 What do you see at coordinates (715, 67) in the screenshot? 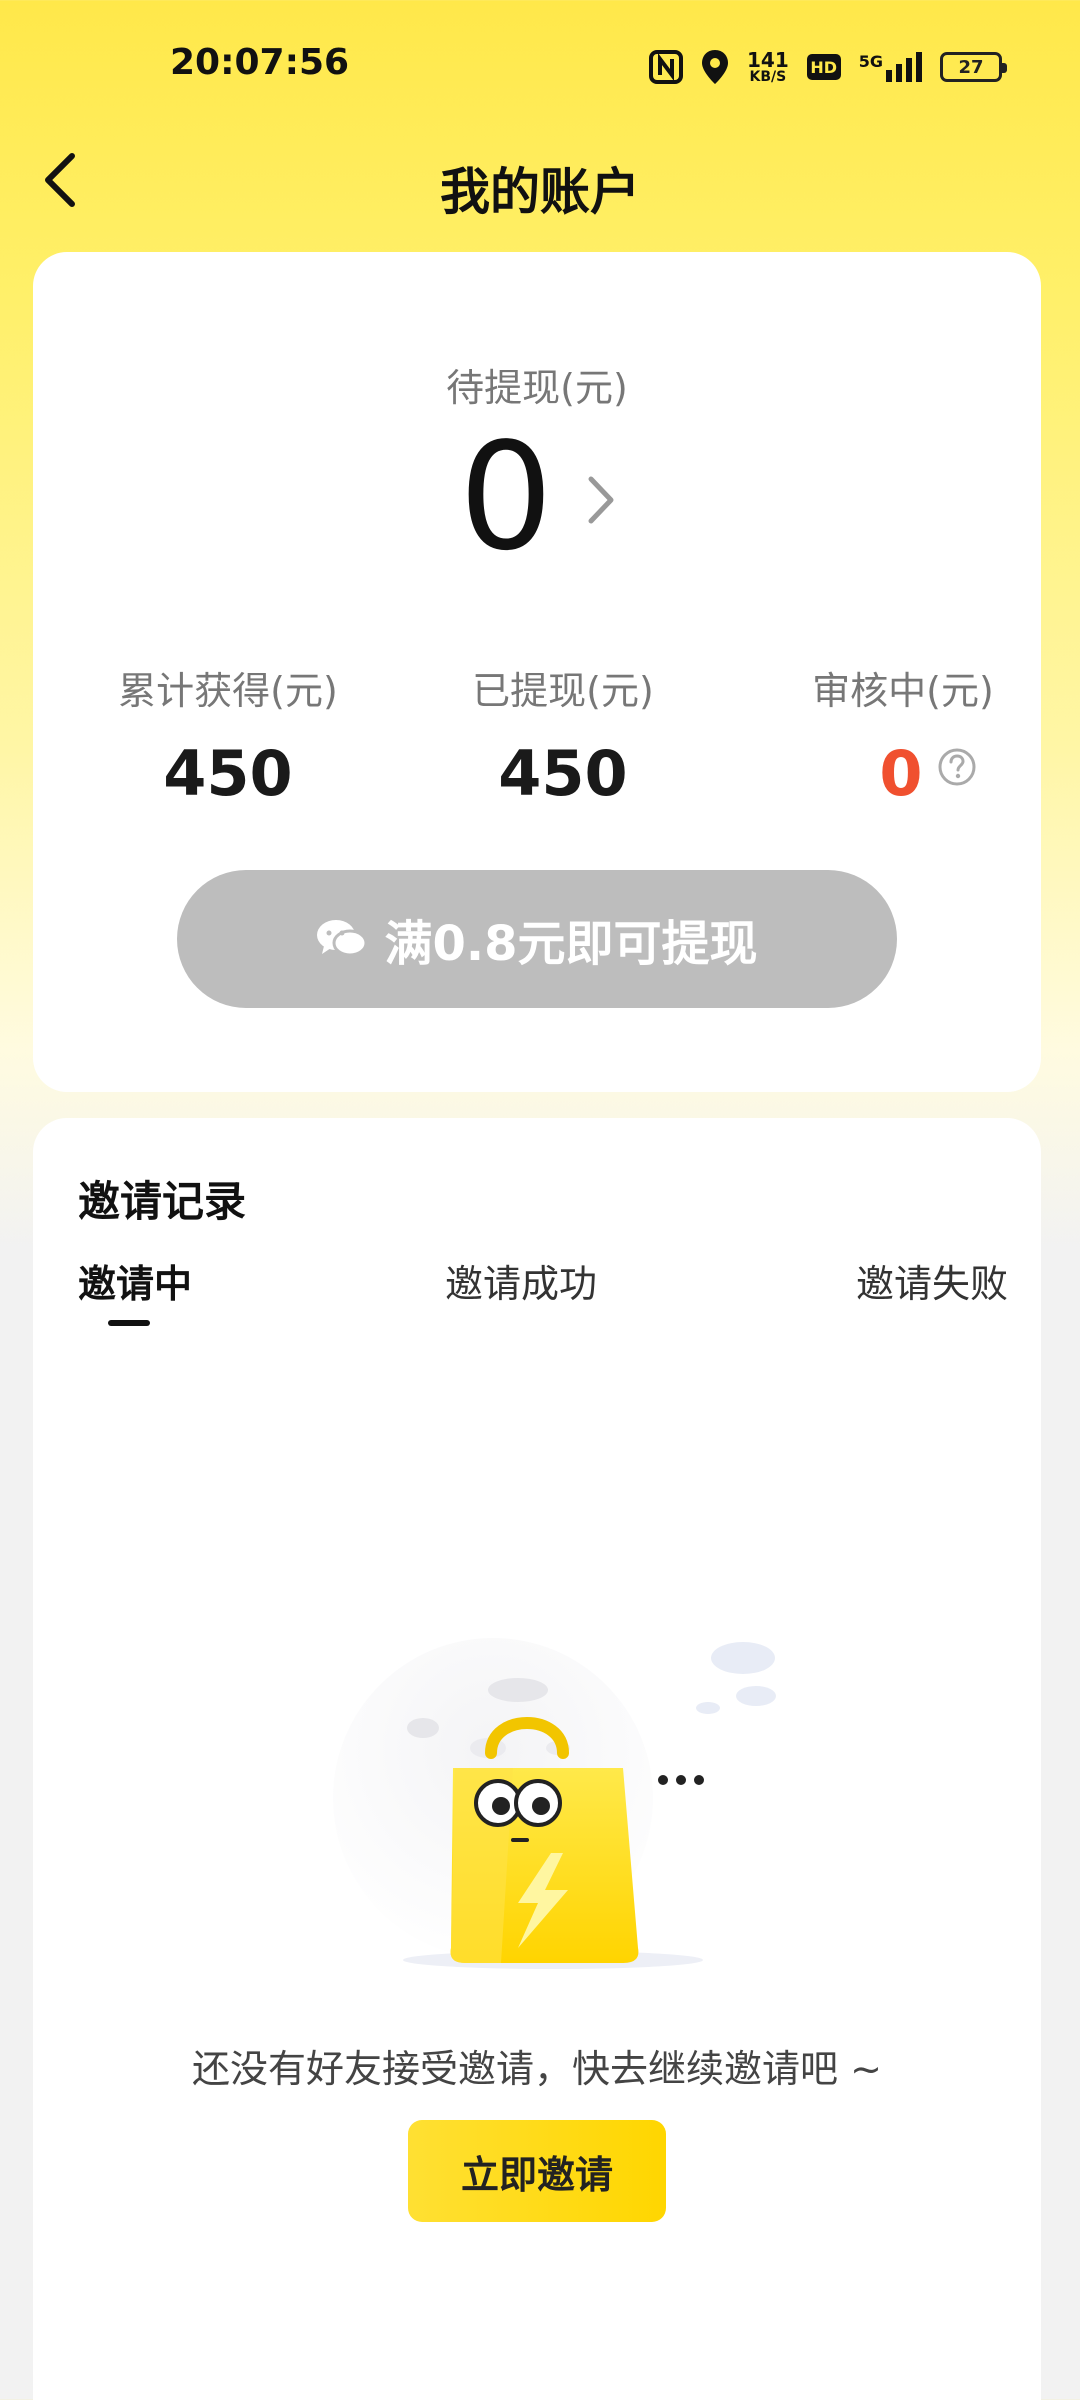
I see `location-icon` at bounding box center [715, 67].